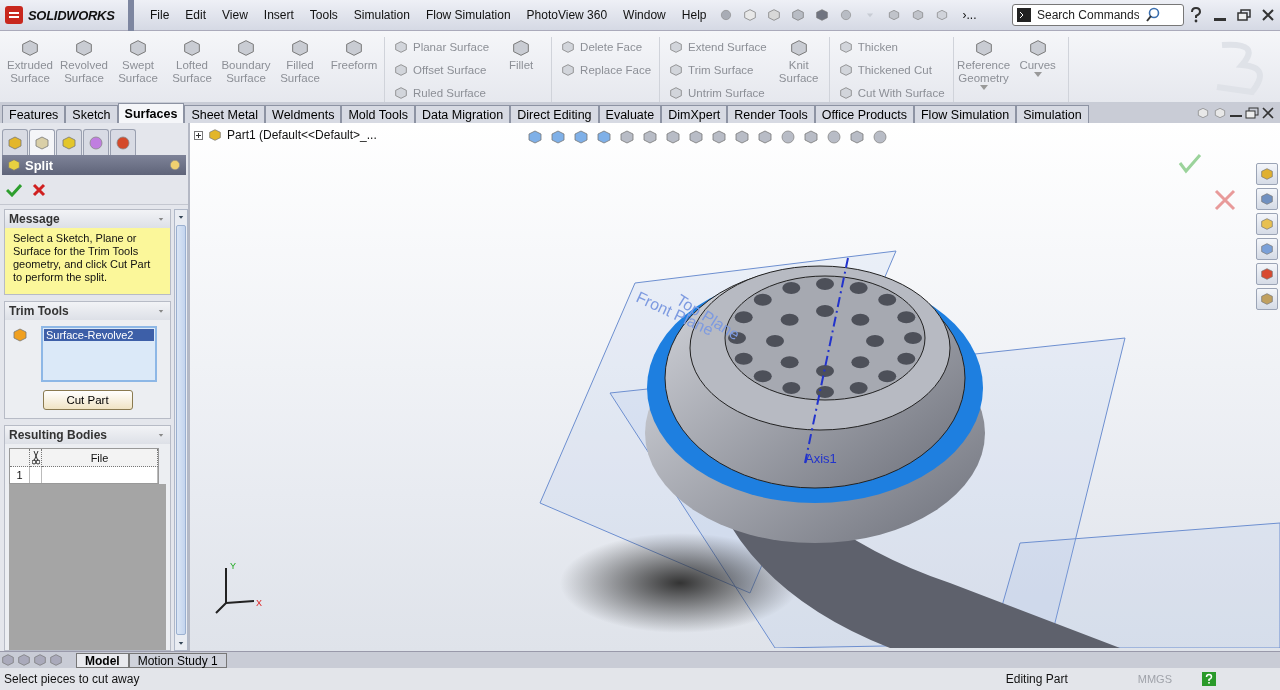  What do you see at coordinates (1268, 113) in the screenshot?
I see `close-icon` at bounding box center [1268, 113].